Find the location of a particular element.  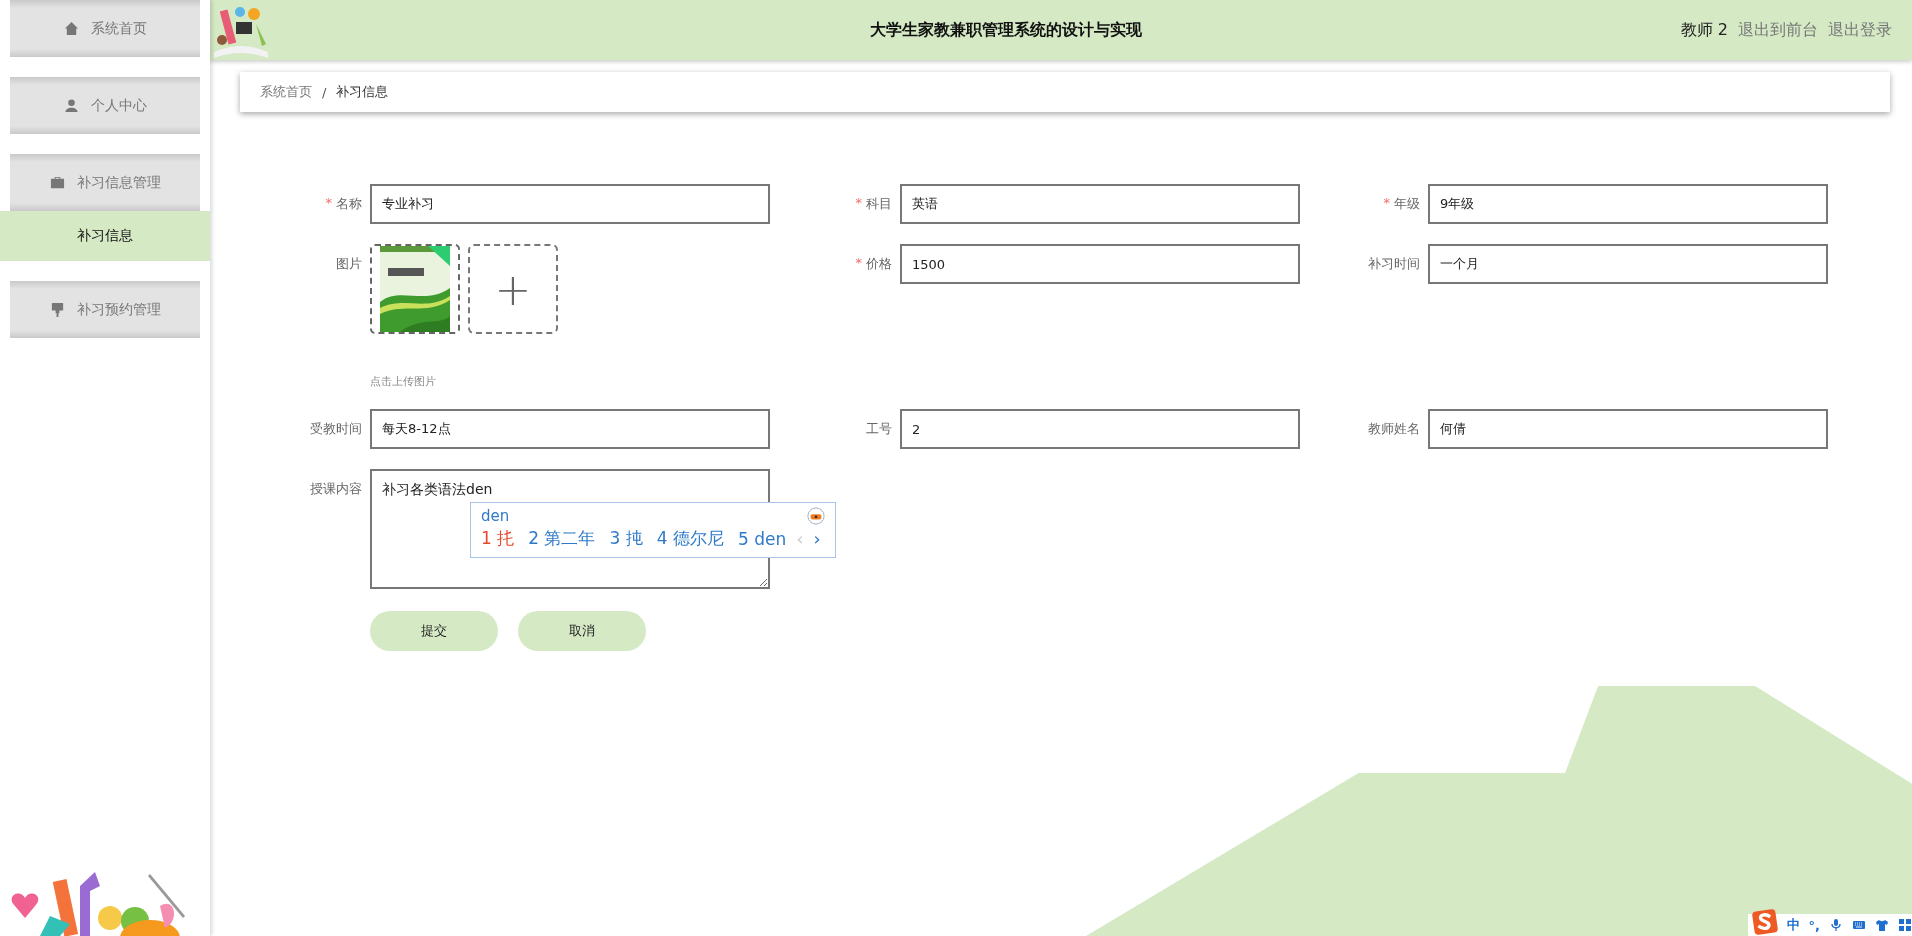

punctuation-button: °, is located at coordinates (1814, 925).